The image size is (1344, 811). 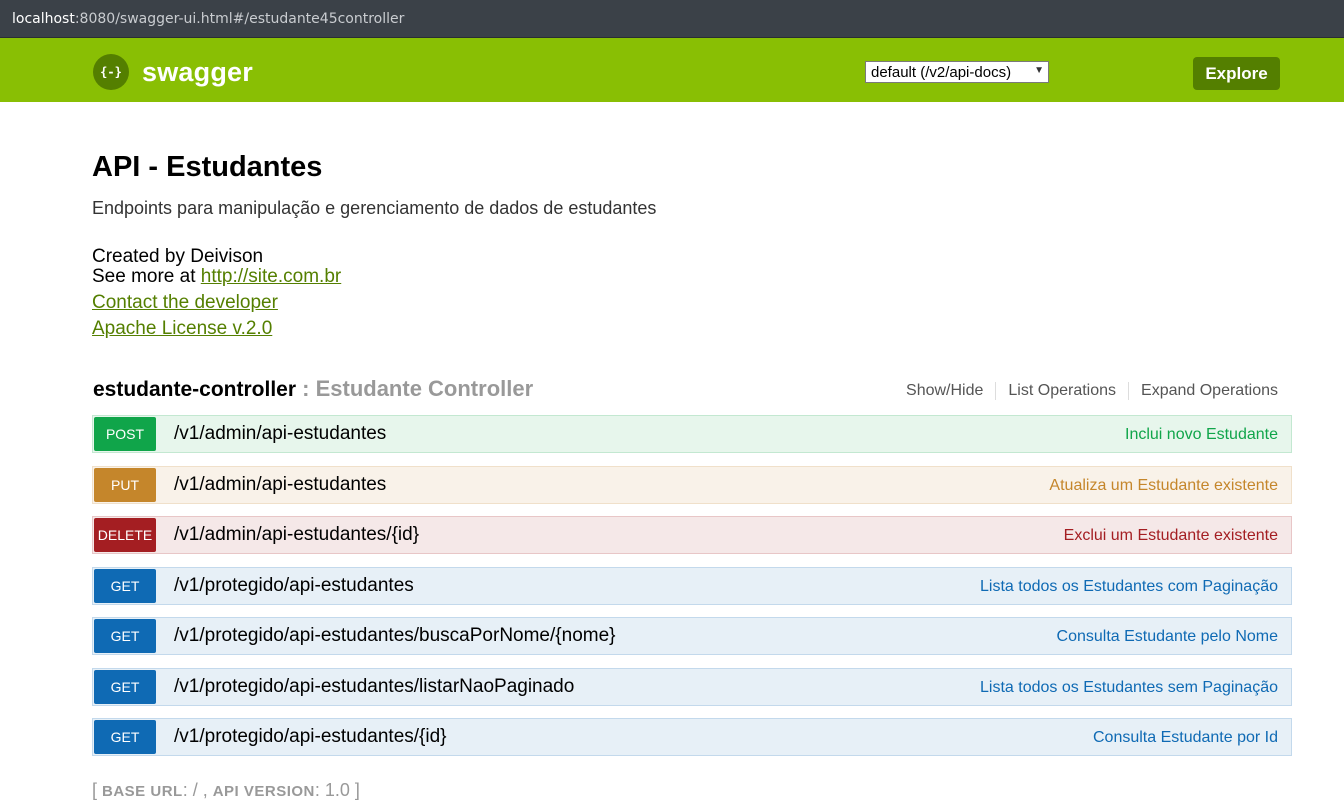 I want to click on show-hide-link: Show/Hide, so click(x=945, y=391).